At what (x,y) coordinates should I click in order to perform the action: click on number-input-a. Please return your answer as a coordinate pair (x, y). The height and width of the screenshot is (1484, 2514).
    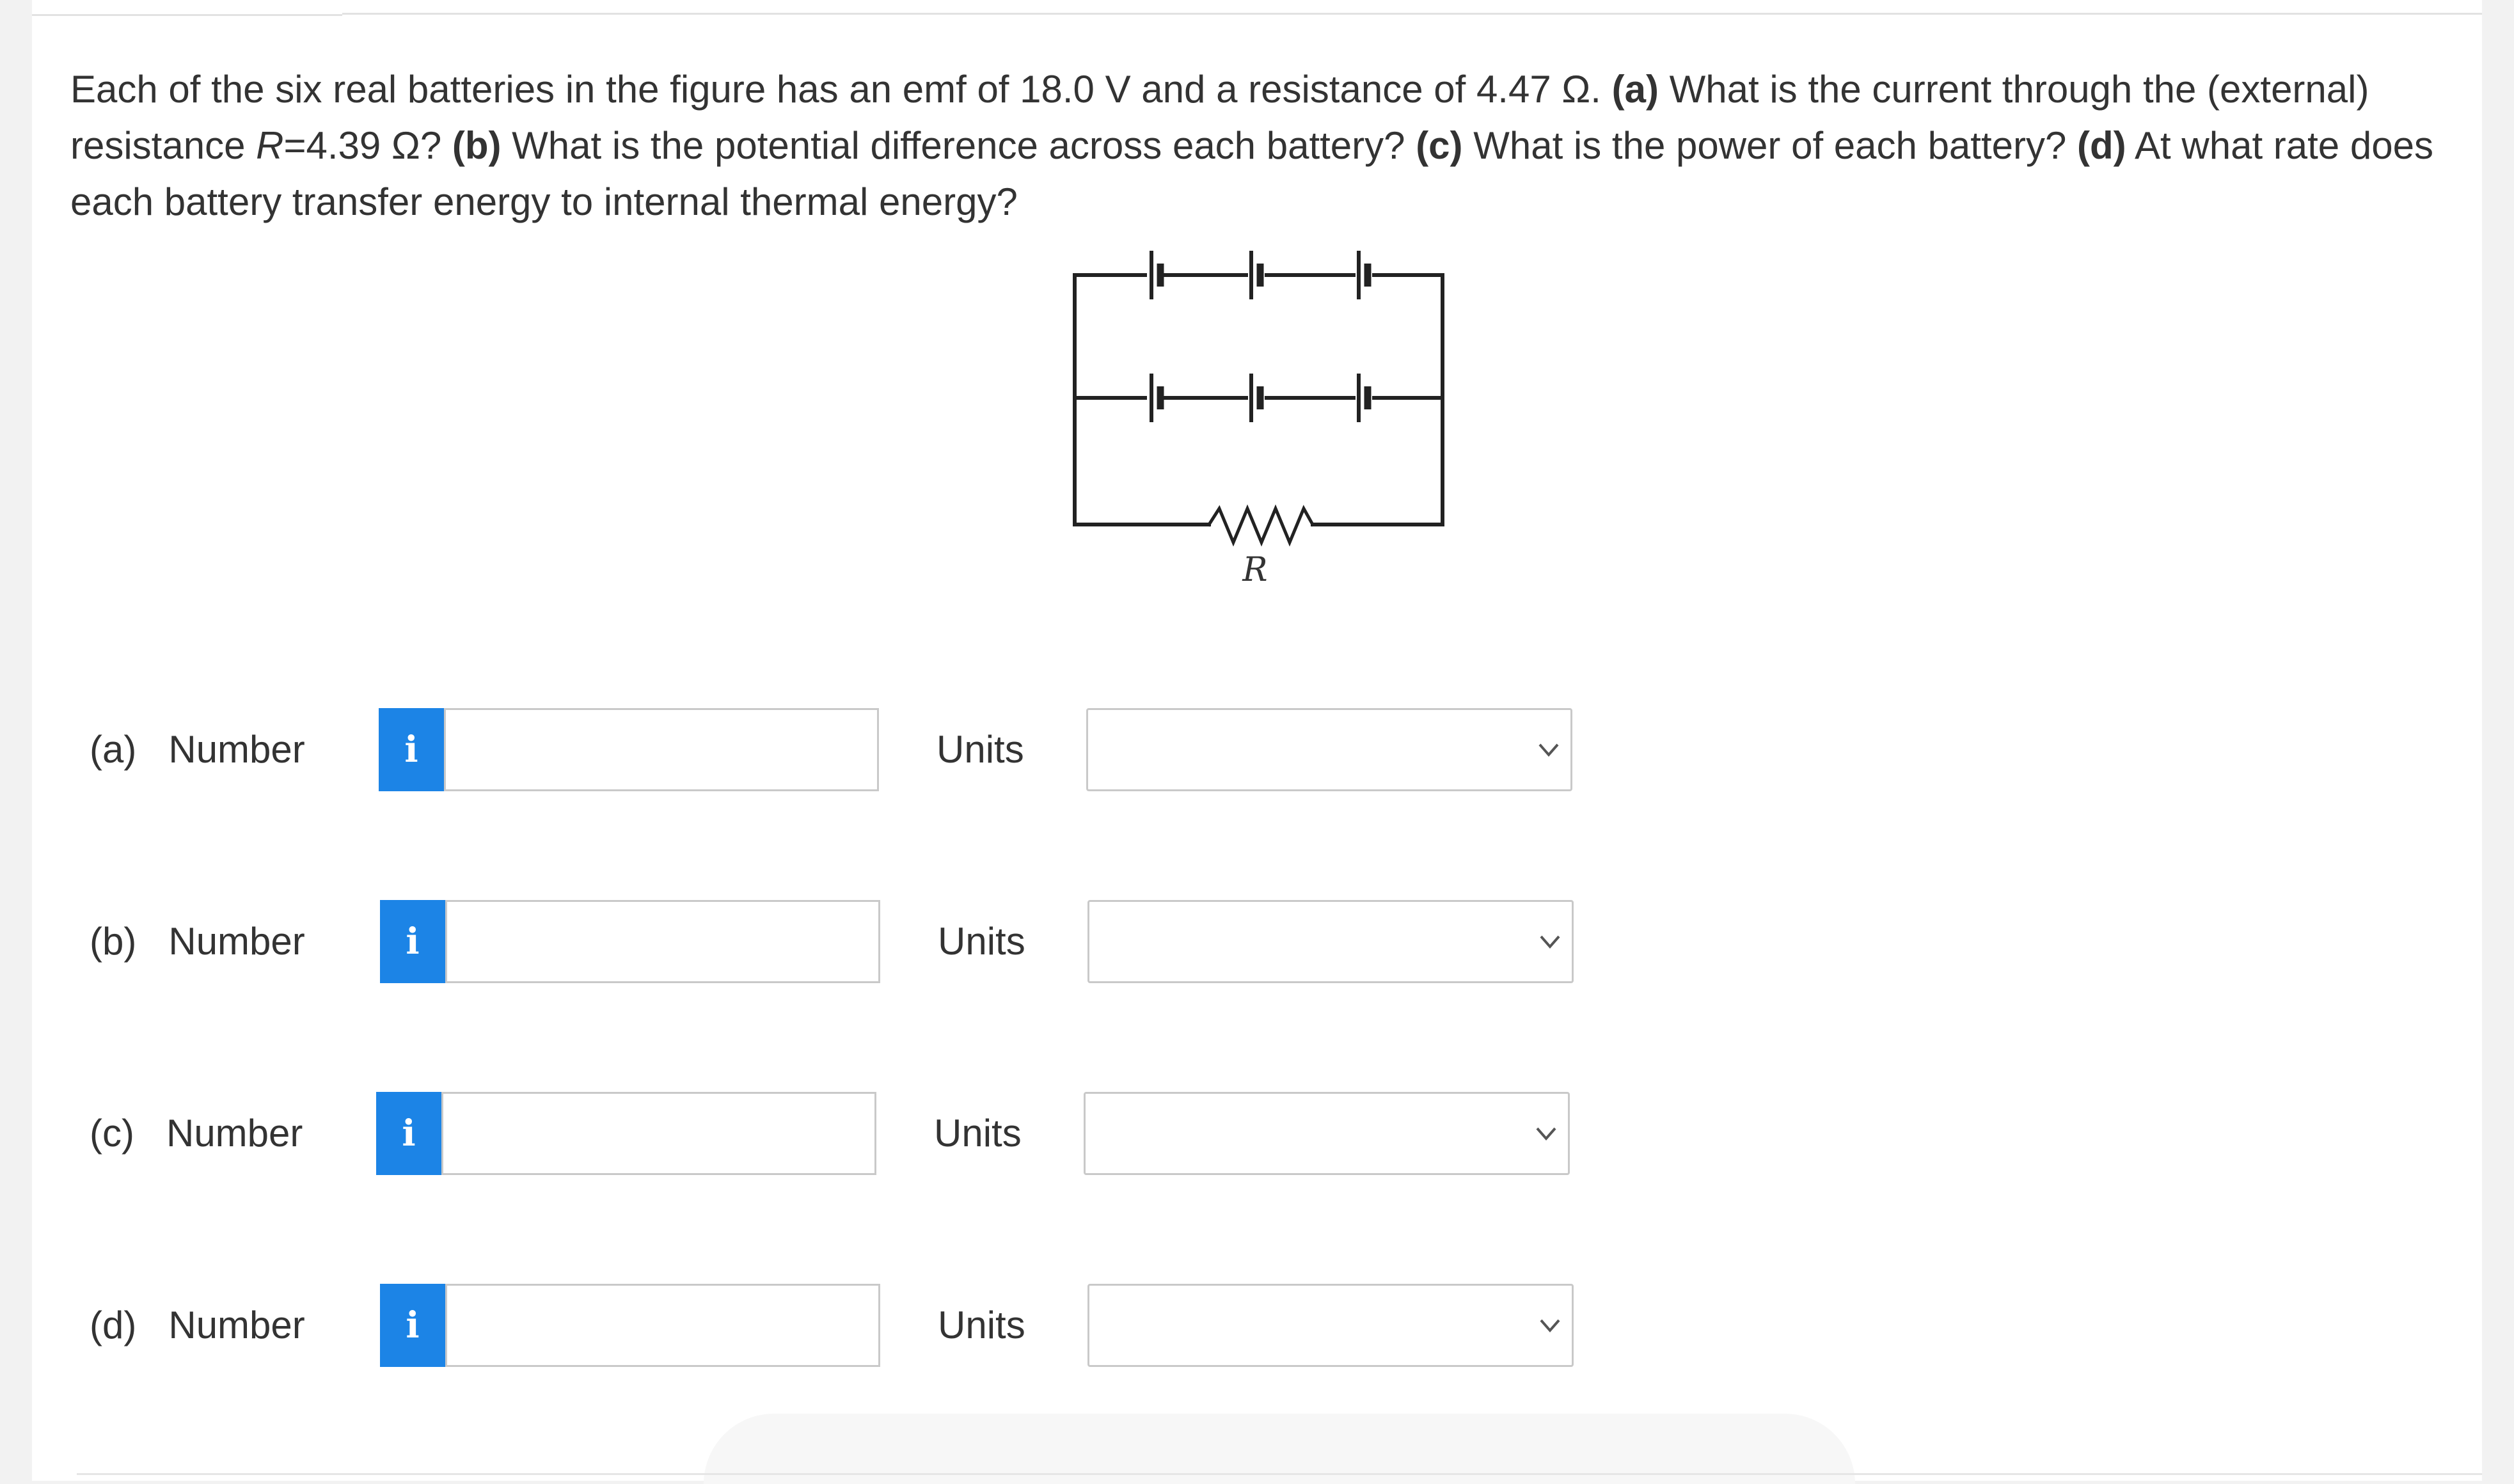
    Looking at the image, I should click on (661, 749).